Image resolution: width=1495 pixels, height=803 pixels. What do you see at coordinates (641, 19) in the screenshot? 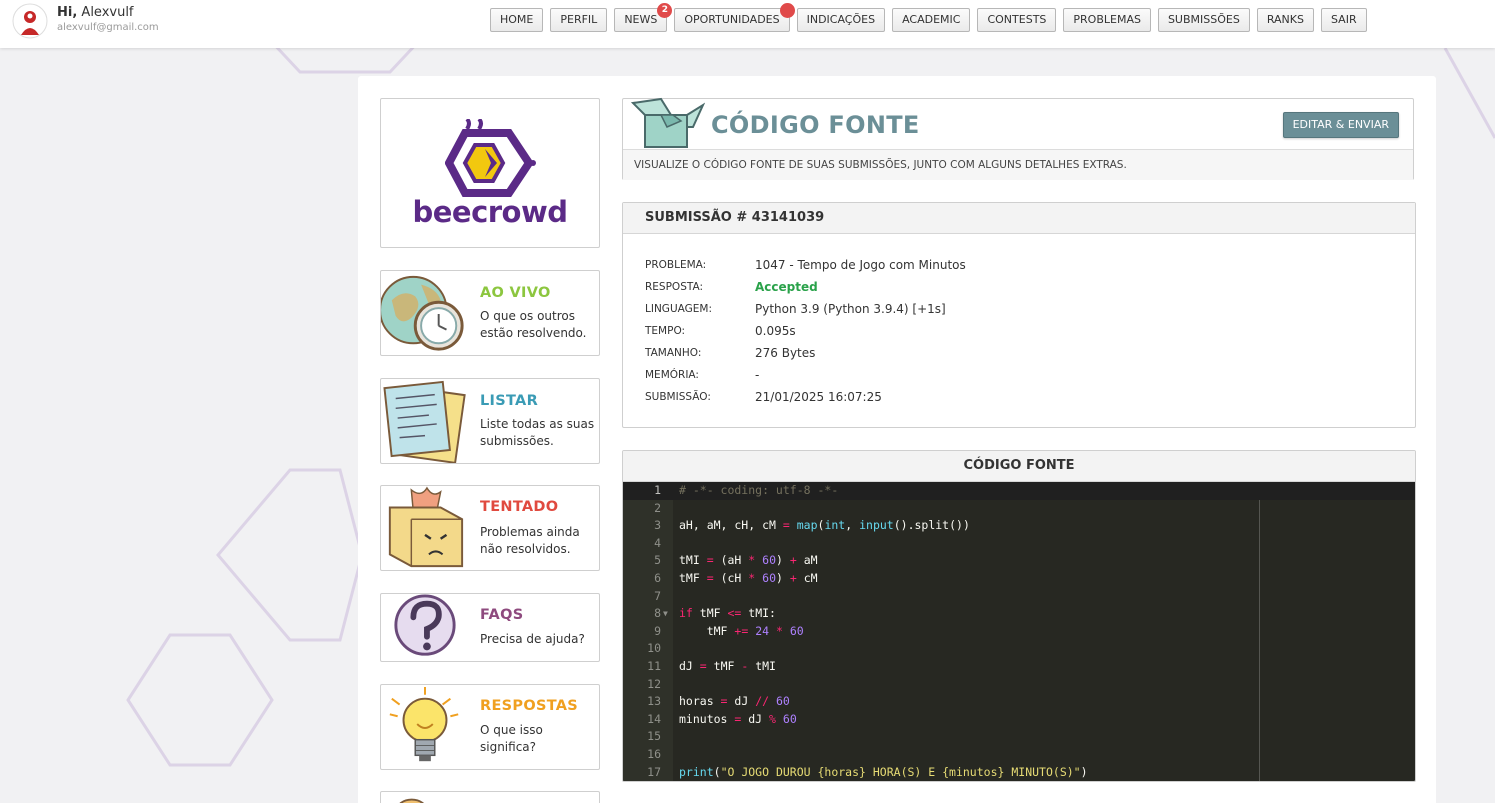
I see `nav-label: NEWS` at bounding box center [641, 19].